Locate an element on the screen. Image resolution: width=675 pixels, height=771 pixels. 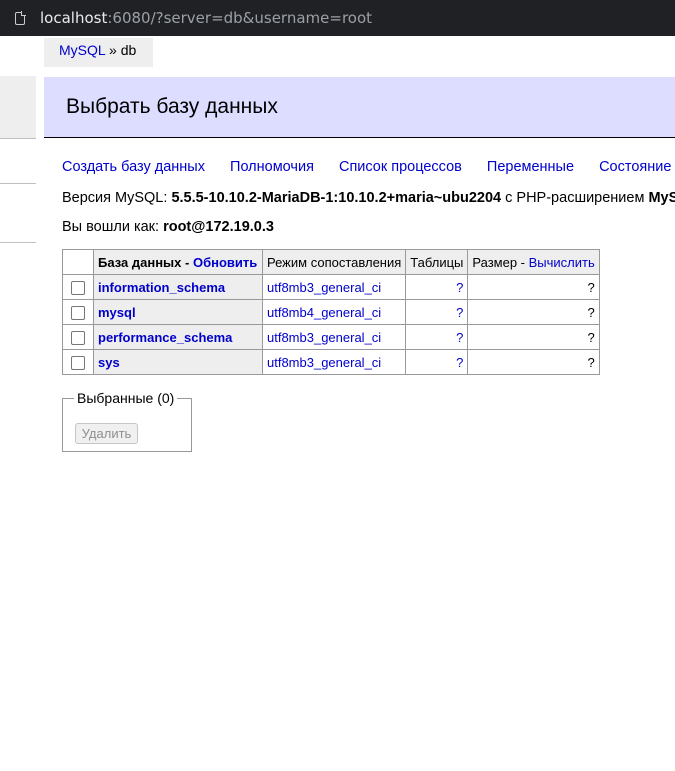
selected-fieldset: Выбранные (0) Удалить is located at coordinates (127, 421).